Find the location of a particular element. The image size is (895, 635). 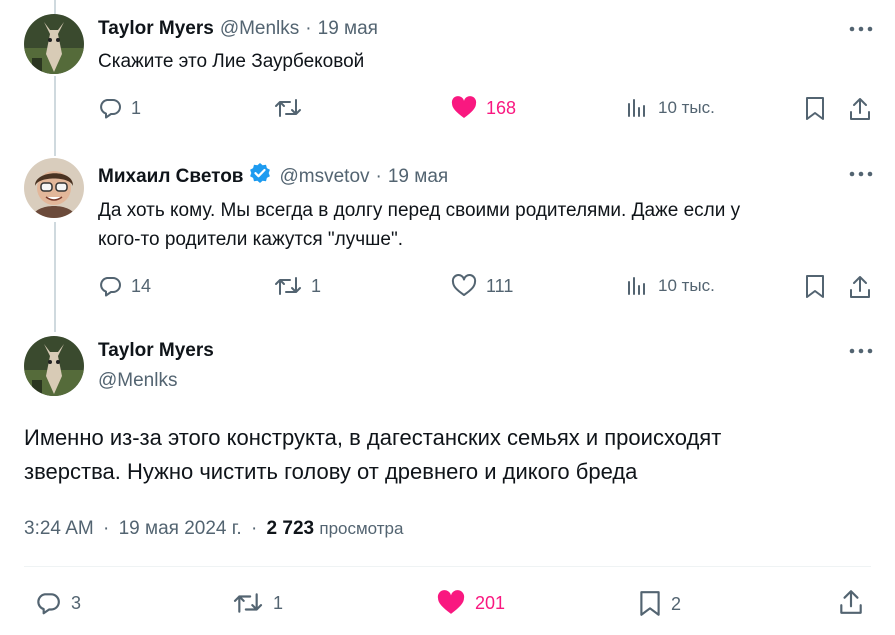

like-count: 168 is located at coordinates (501, 107).